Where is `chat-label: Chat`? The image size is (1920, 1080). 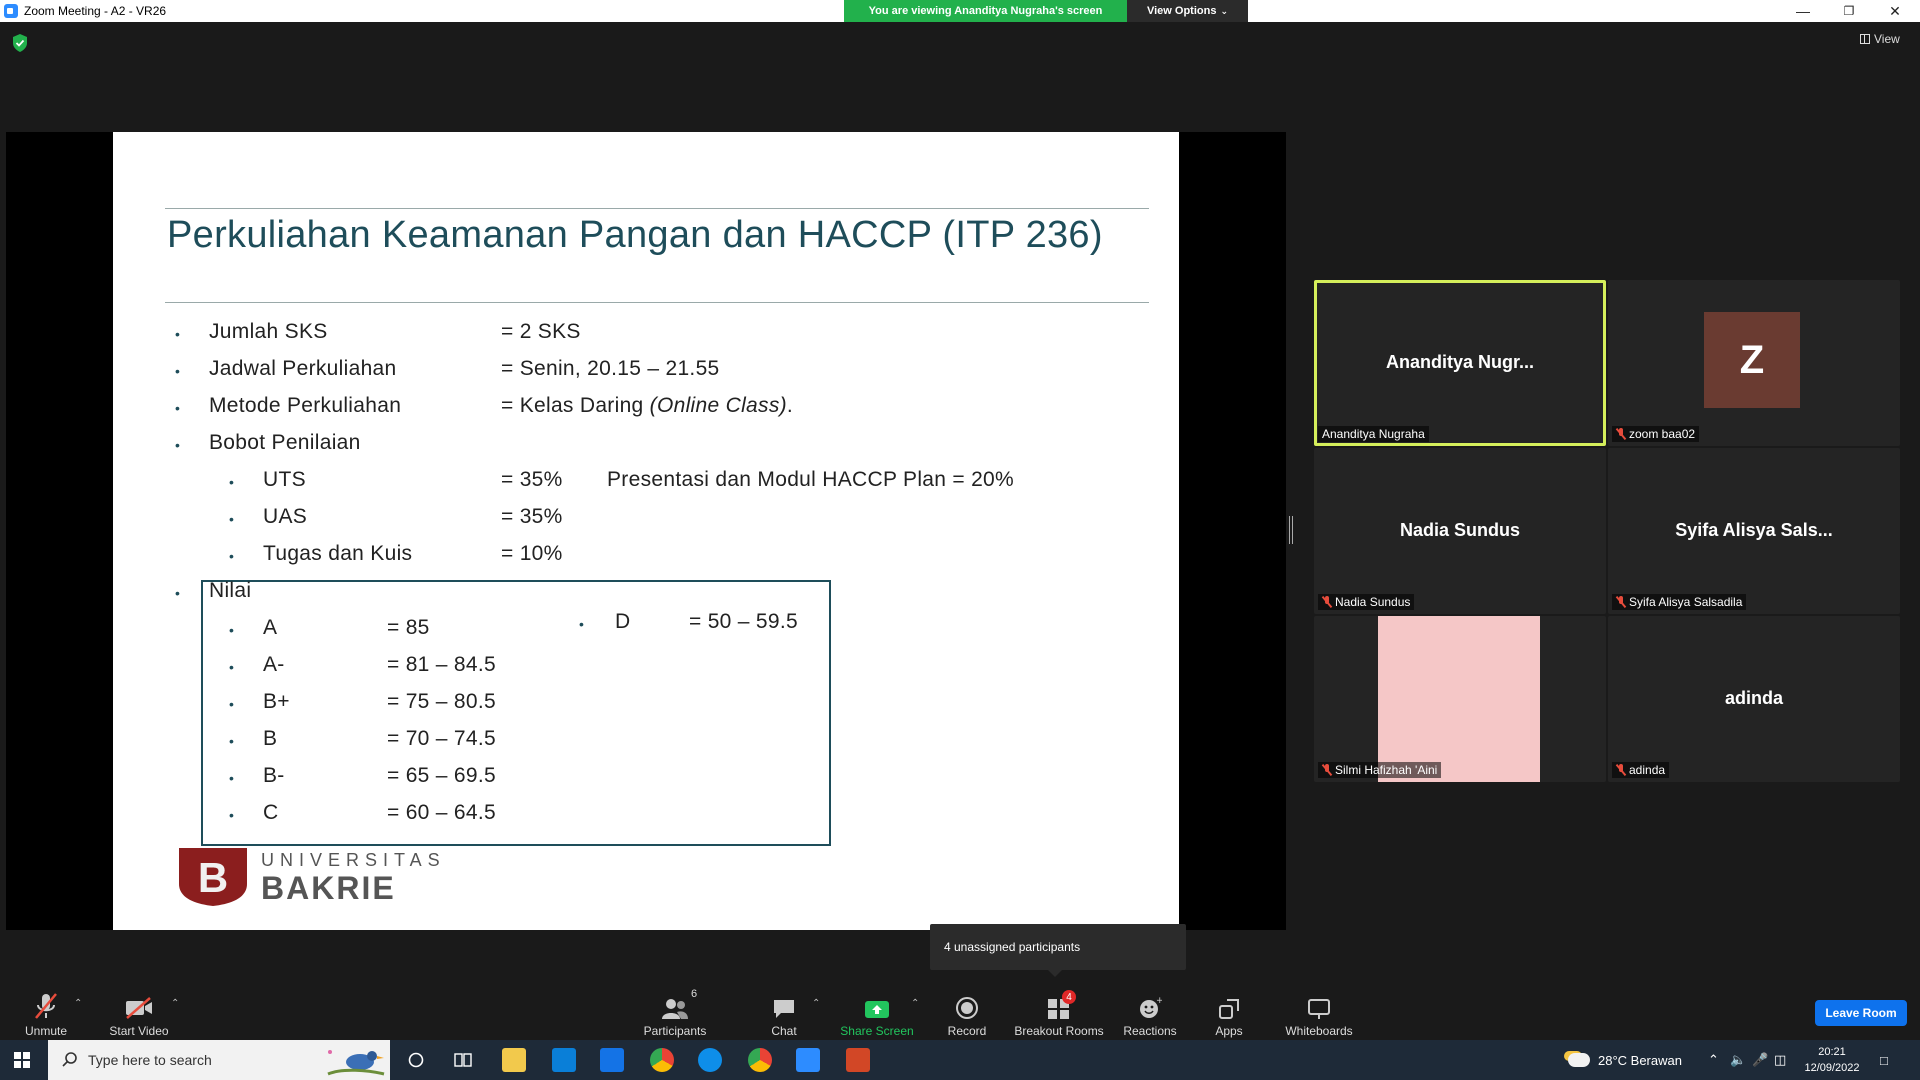 chat-label: Chat is located at coordinates (784, 1031).